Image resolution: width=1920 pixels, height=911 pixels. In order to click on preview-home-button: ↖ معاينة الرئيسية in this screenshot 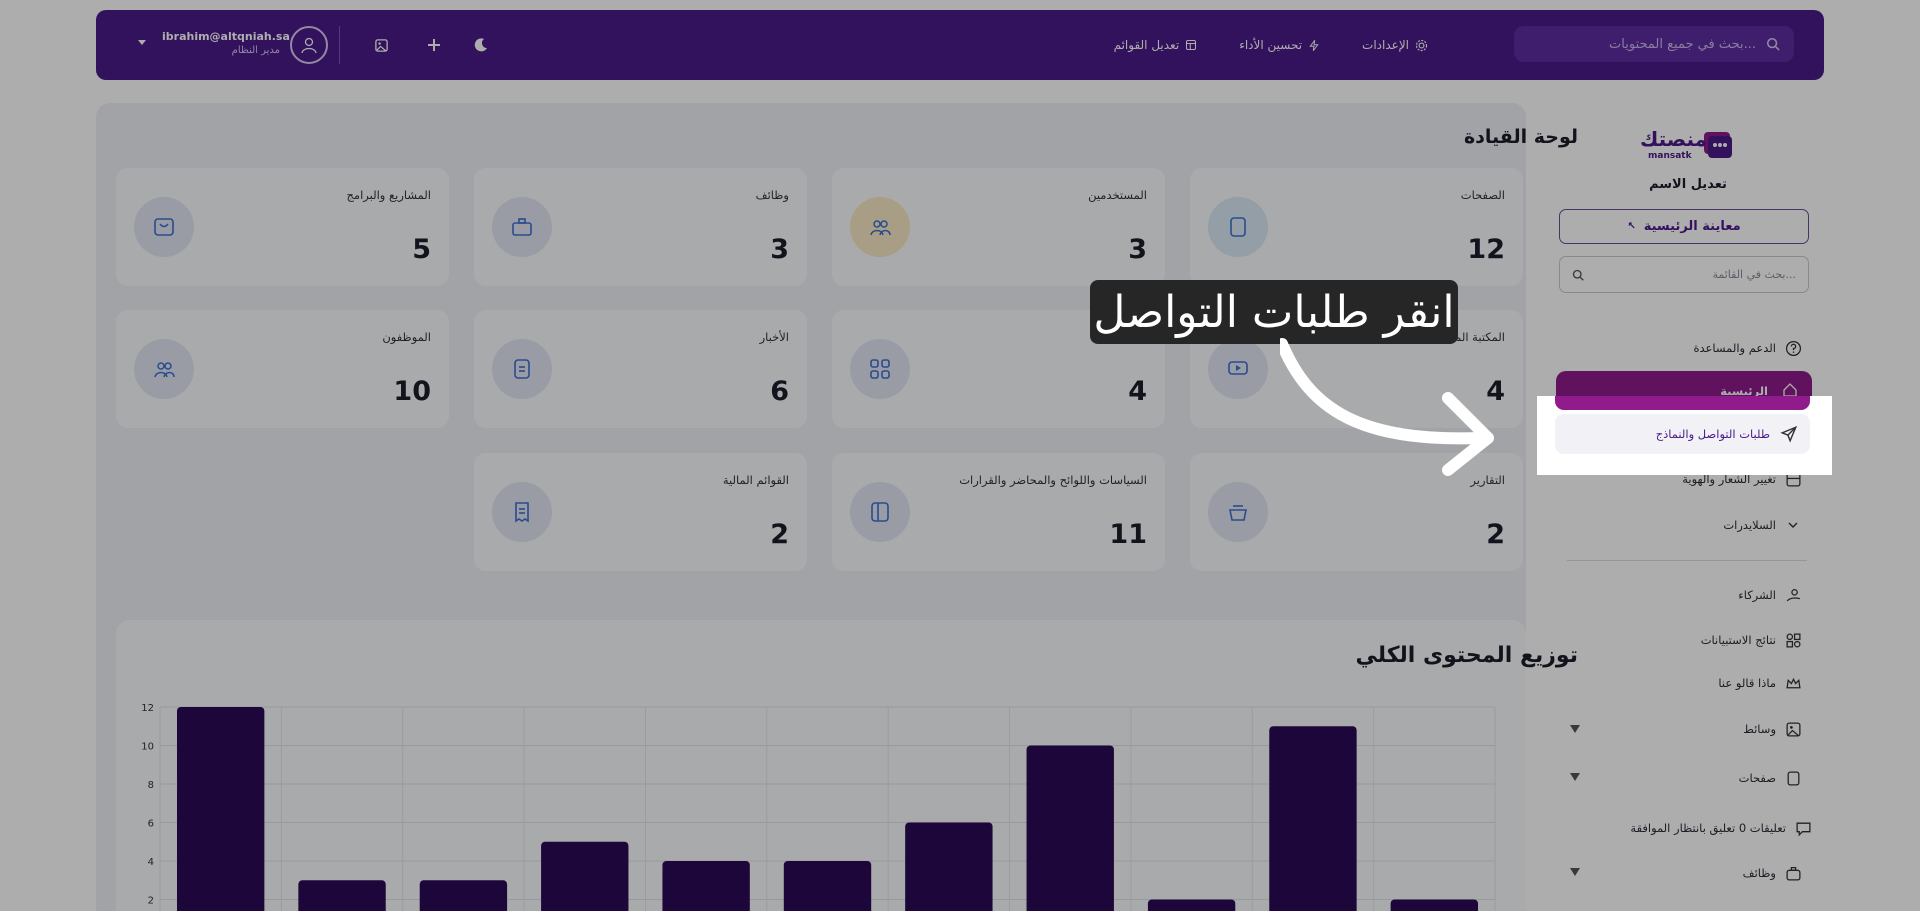, I will do `click(1684, 226)`.